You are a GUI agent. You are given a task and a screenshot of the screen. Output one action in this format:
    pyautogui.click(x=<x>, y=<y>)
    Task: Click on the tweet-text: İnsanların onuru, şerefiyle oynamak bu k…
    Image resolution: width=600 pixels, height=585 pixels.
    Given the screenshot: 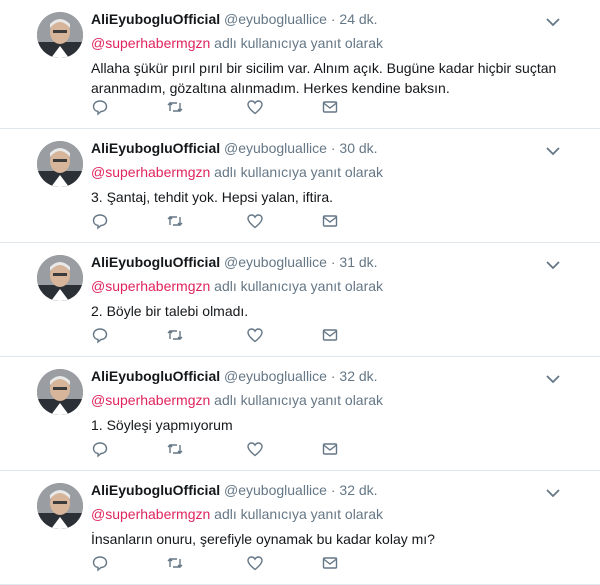 What is the action you would take?
    pyautogui.click(x=263, y=539)
    